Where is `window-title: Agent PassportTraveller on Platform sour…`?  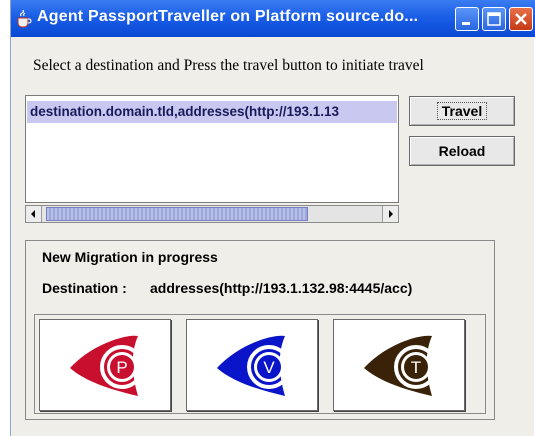
window-title: Agent PassportTraveller on Platform sour… is located at coordinates (228, 16).